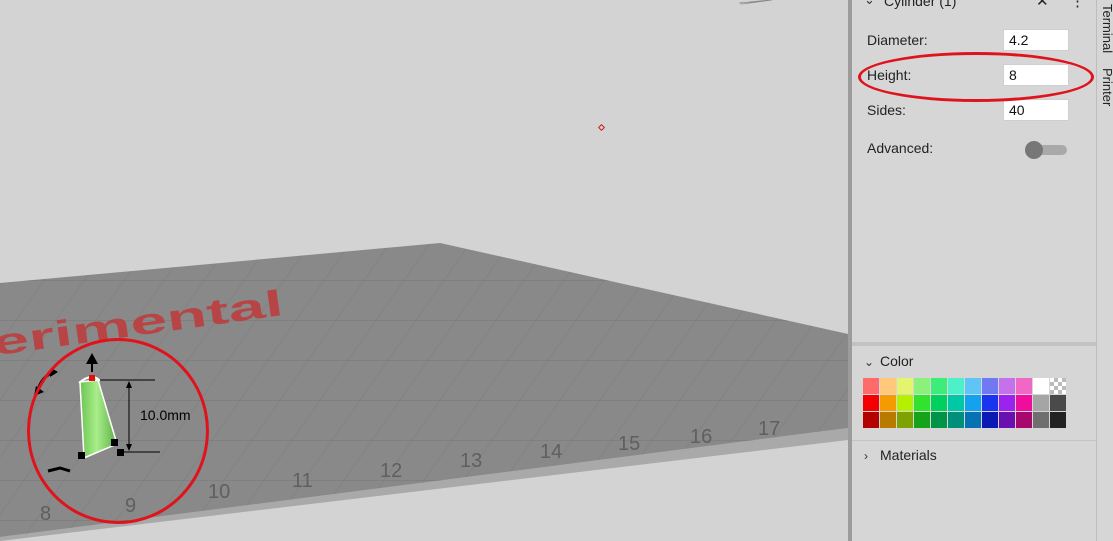 The width and height of the screenshot is (1113, 541). What do you see at coordinates (302, 481) in the screenshot?
I see `grid-number: 11` at bounding box center [302, 481].